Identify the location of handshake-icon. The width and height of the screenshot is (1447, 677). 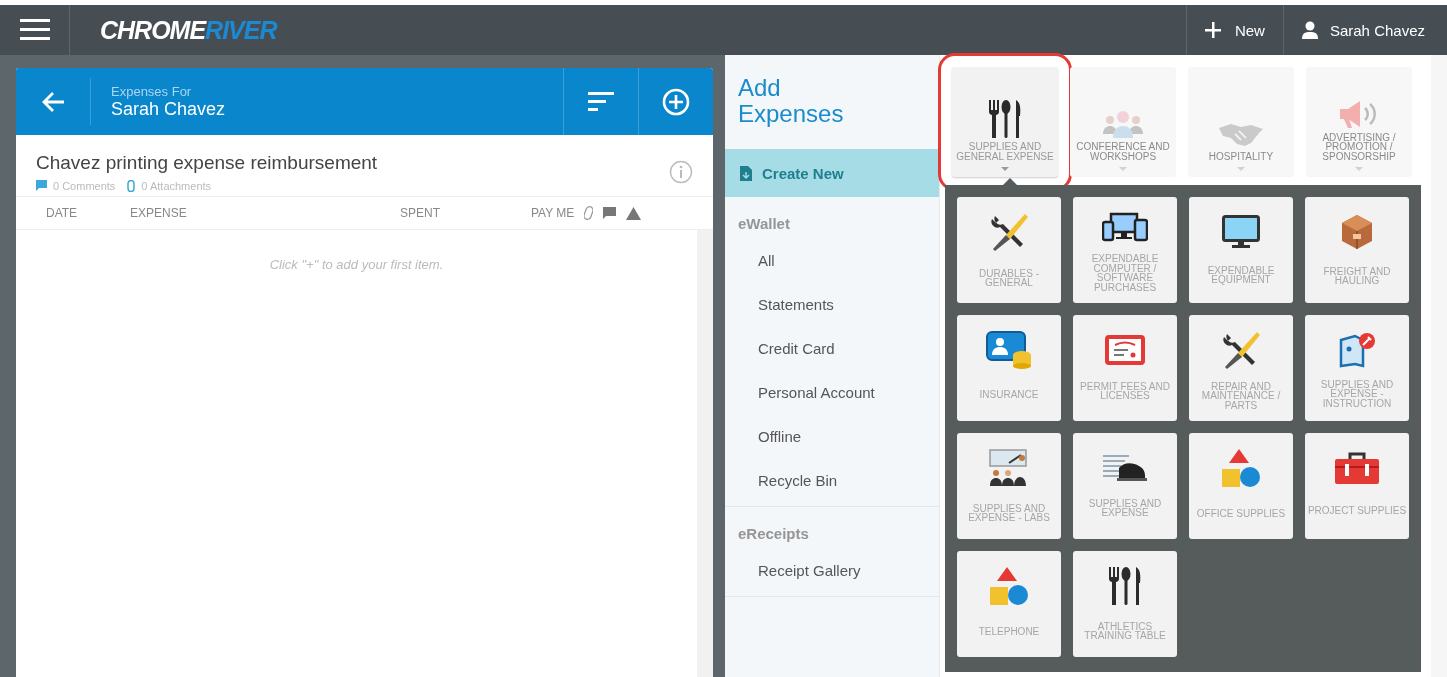
(1241, 134).